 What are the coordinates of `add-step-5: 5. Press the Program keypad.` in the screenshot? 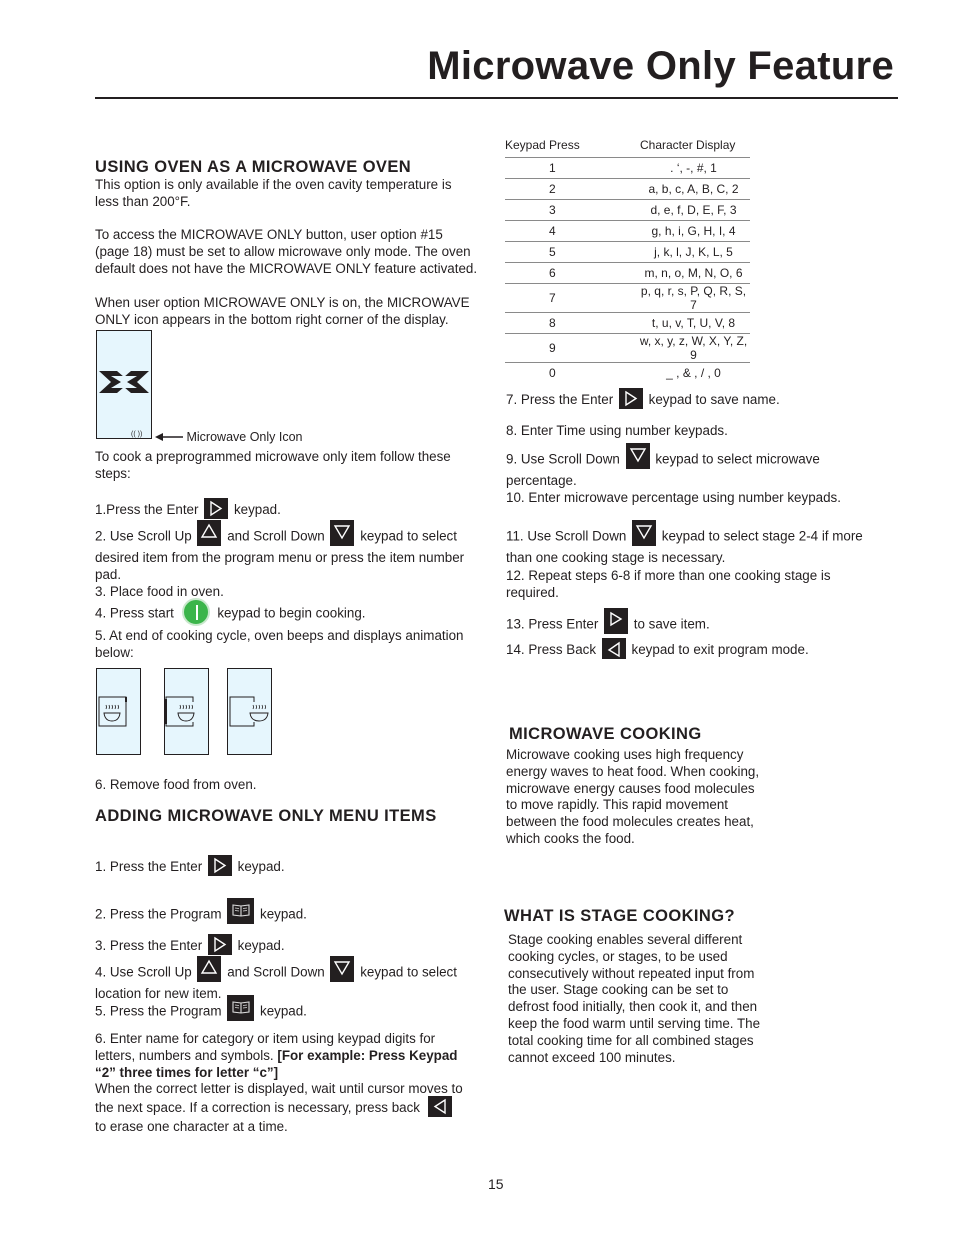 It's located at (201, 1010).